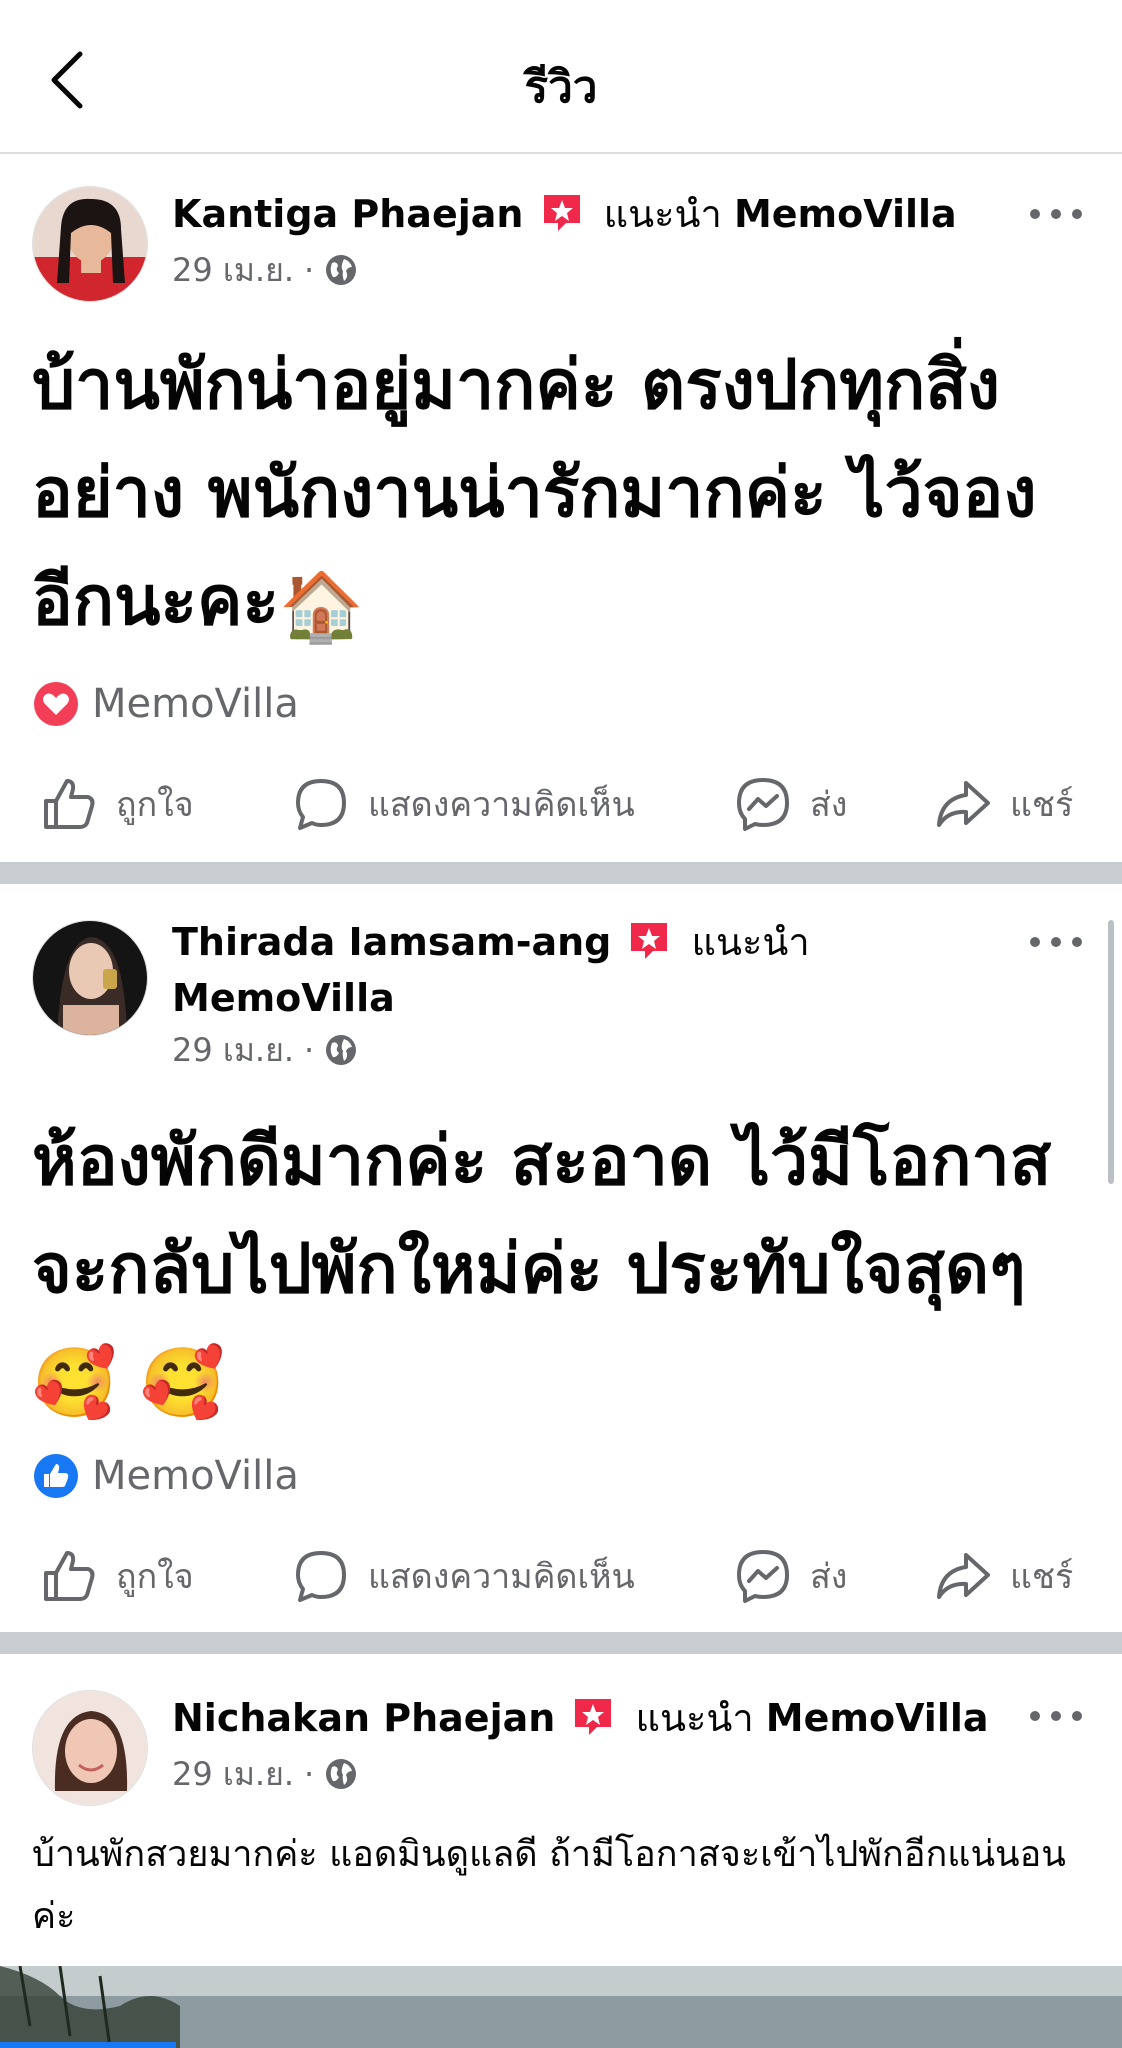  I want to click on page-title: รีวิว, so click(561, 87).